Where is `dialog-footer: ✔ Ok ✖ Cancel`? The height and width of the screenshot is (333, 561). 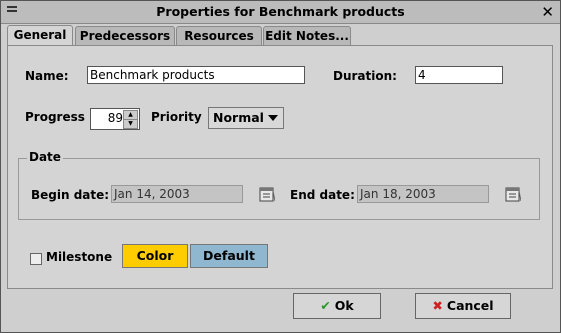 dialog-footer: ✔ Ok ✖ Cancel is located at coordinates (280, 310).